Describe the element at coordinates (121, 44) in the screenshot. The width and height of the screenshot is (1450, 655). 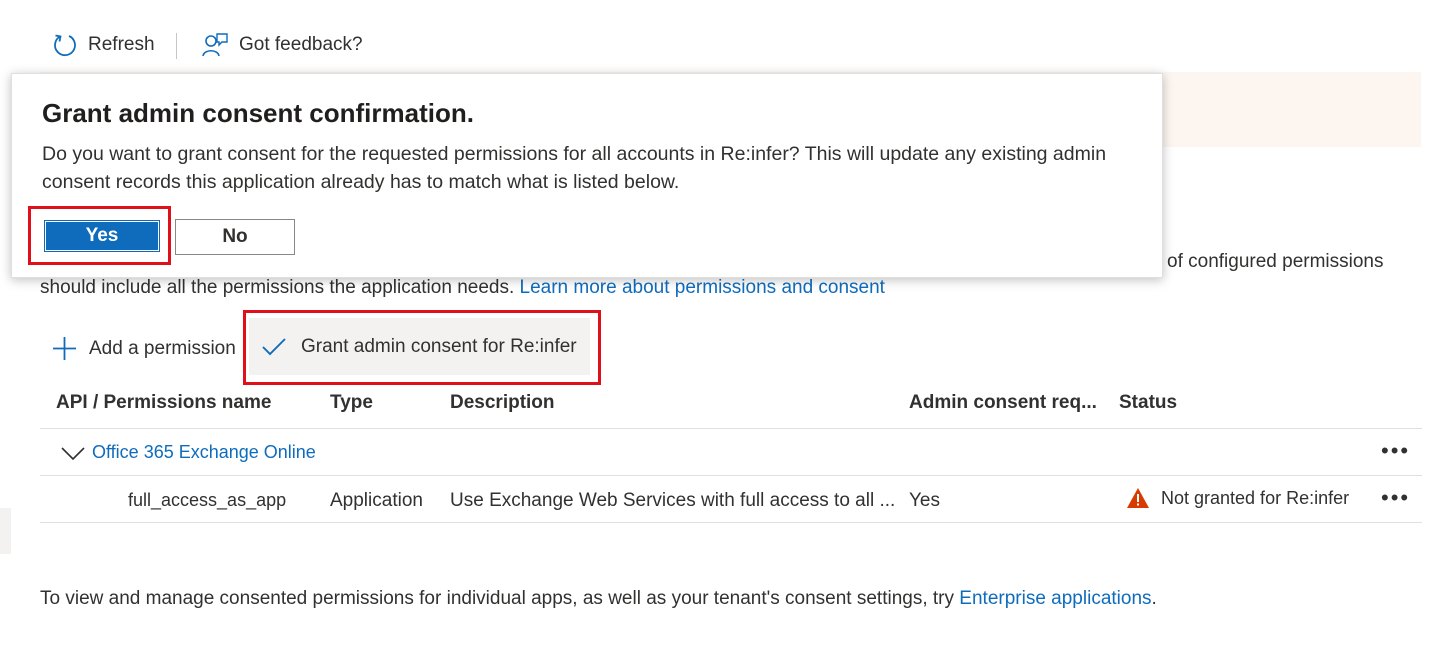
I see `refresh-label: Refresh` at that location.